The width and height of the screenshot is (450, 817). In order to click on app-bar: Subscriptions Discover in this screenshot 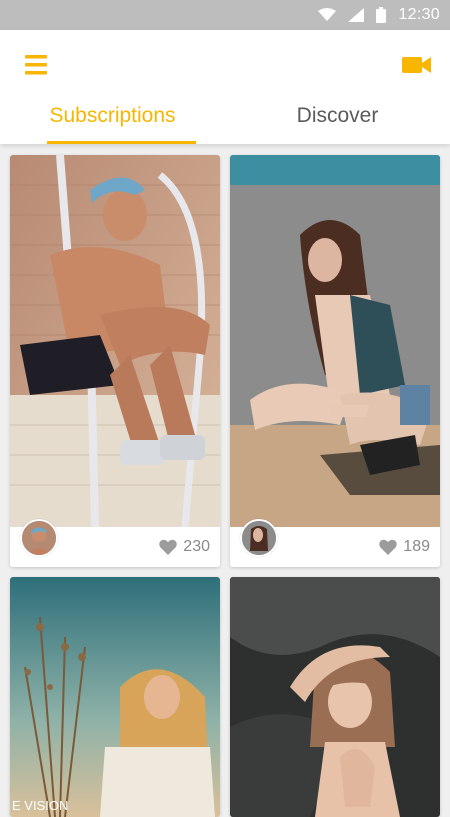, I will do `click(225, 87)`.